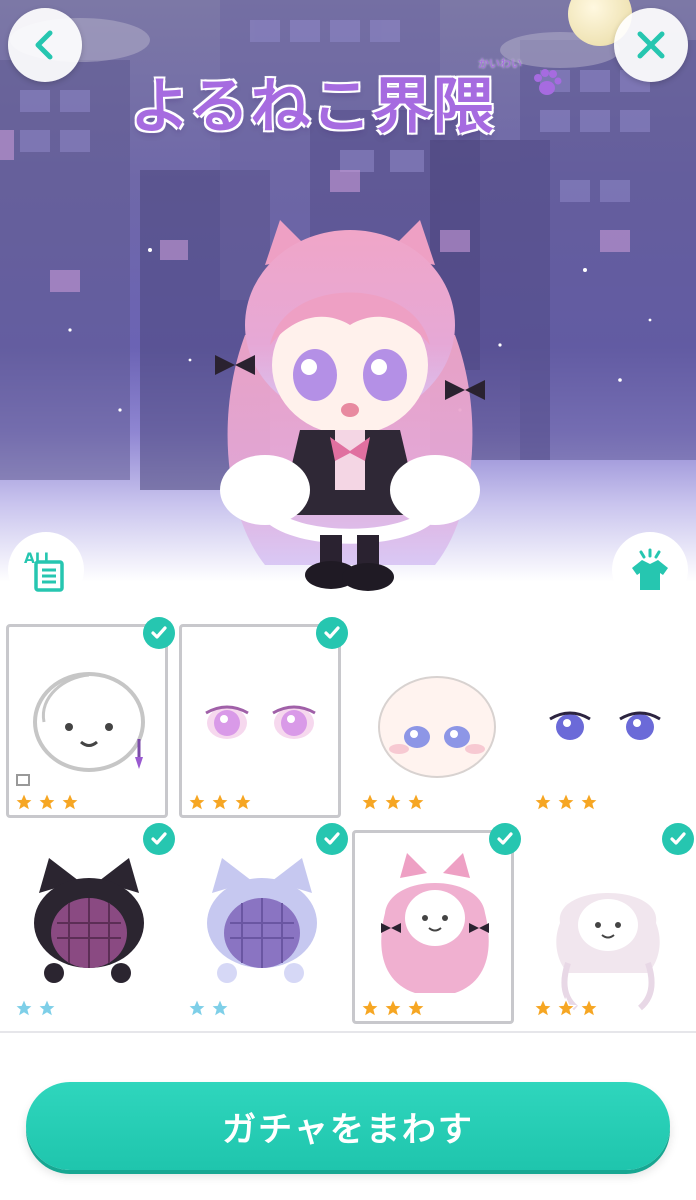  What do you see at coordinates (348, 1032) in the screenshot?
I see `divider` at bounding box center [348, 1032].